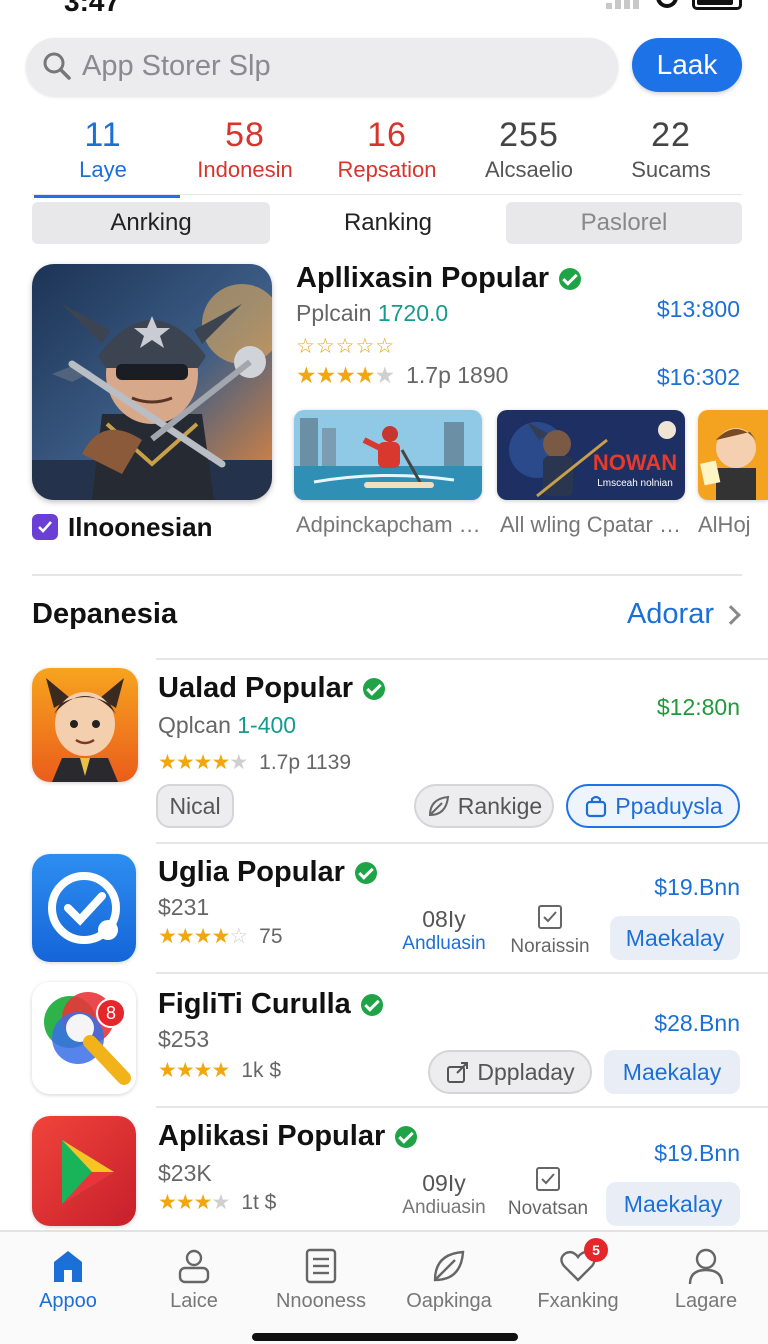 The image size is (768, 1344). I want to click on chevron-right-icon, so click(731, 614).